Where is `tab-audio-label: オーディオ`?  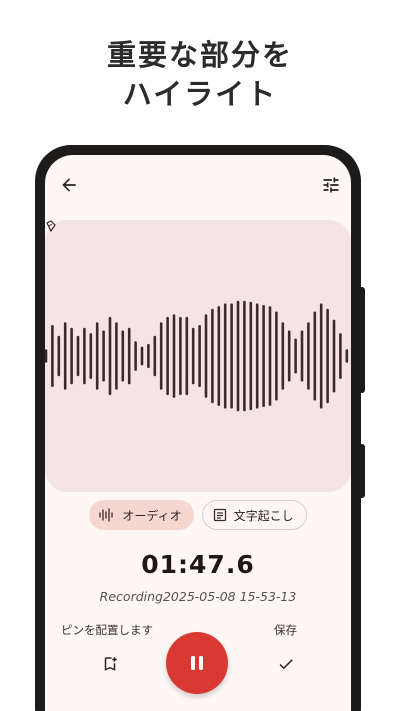 tab-audio-label: オーディオ is located at coordinates (152, 515).